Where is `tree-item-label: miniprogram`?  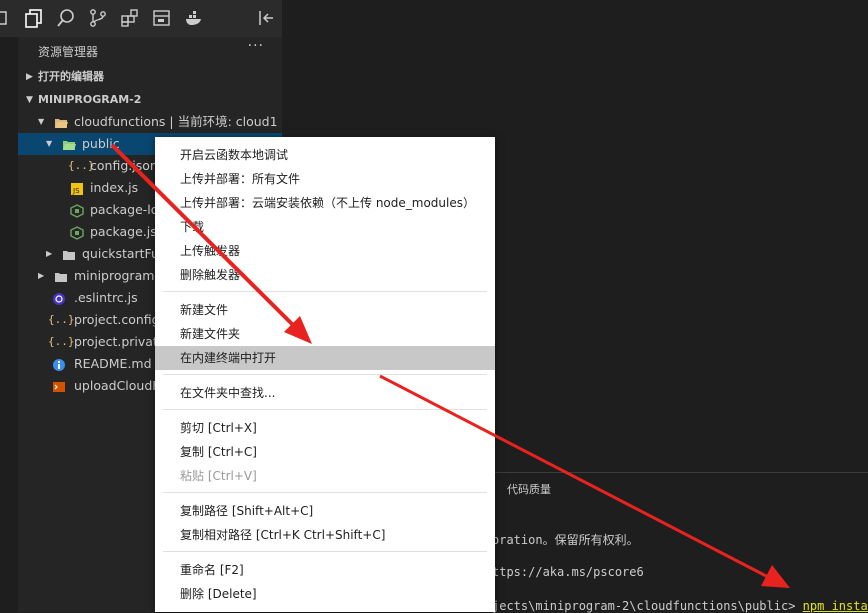 tree-item-label: miniprogram is located at coordinates (114, 275).